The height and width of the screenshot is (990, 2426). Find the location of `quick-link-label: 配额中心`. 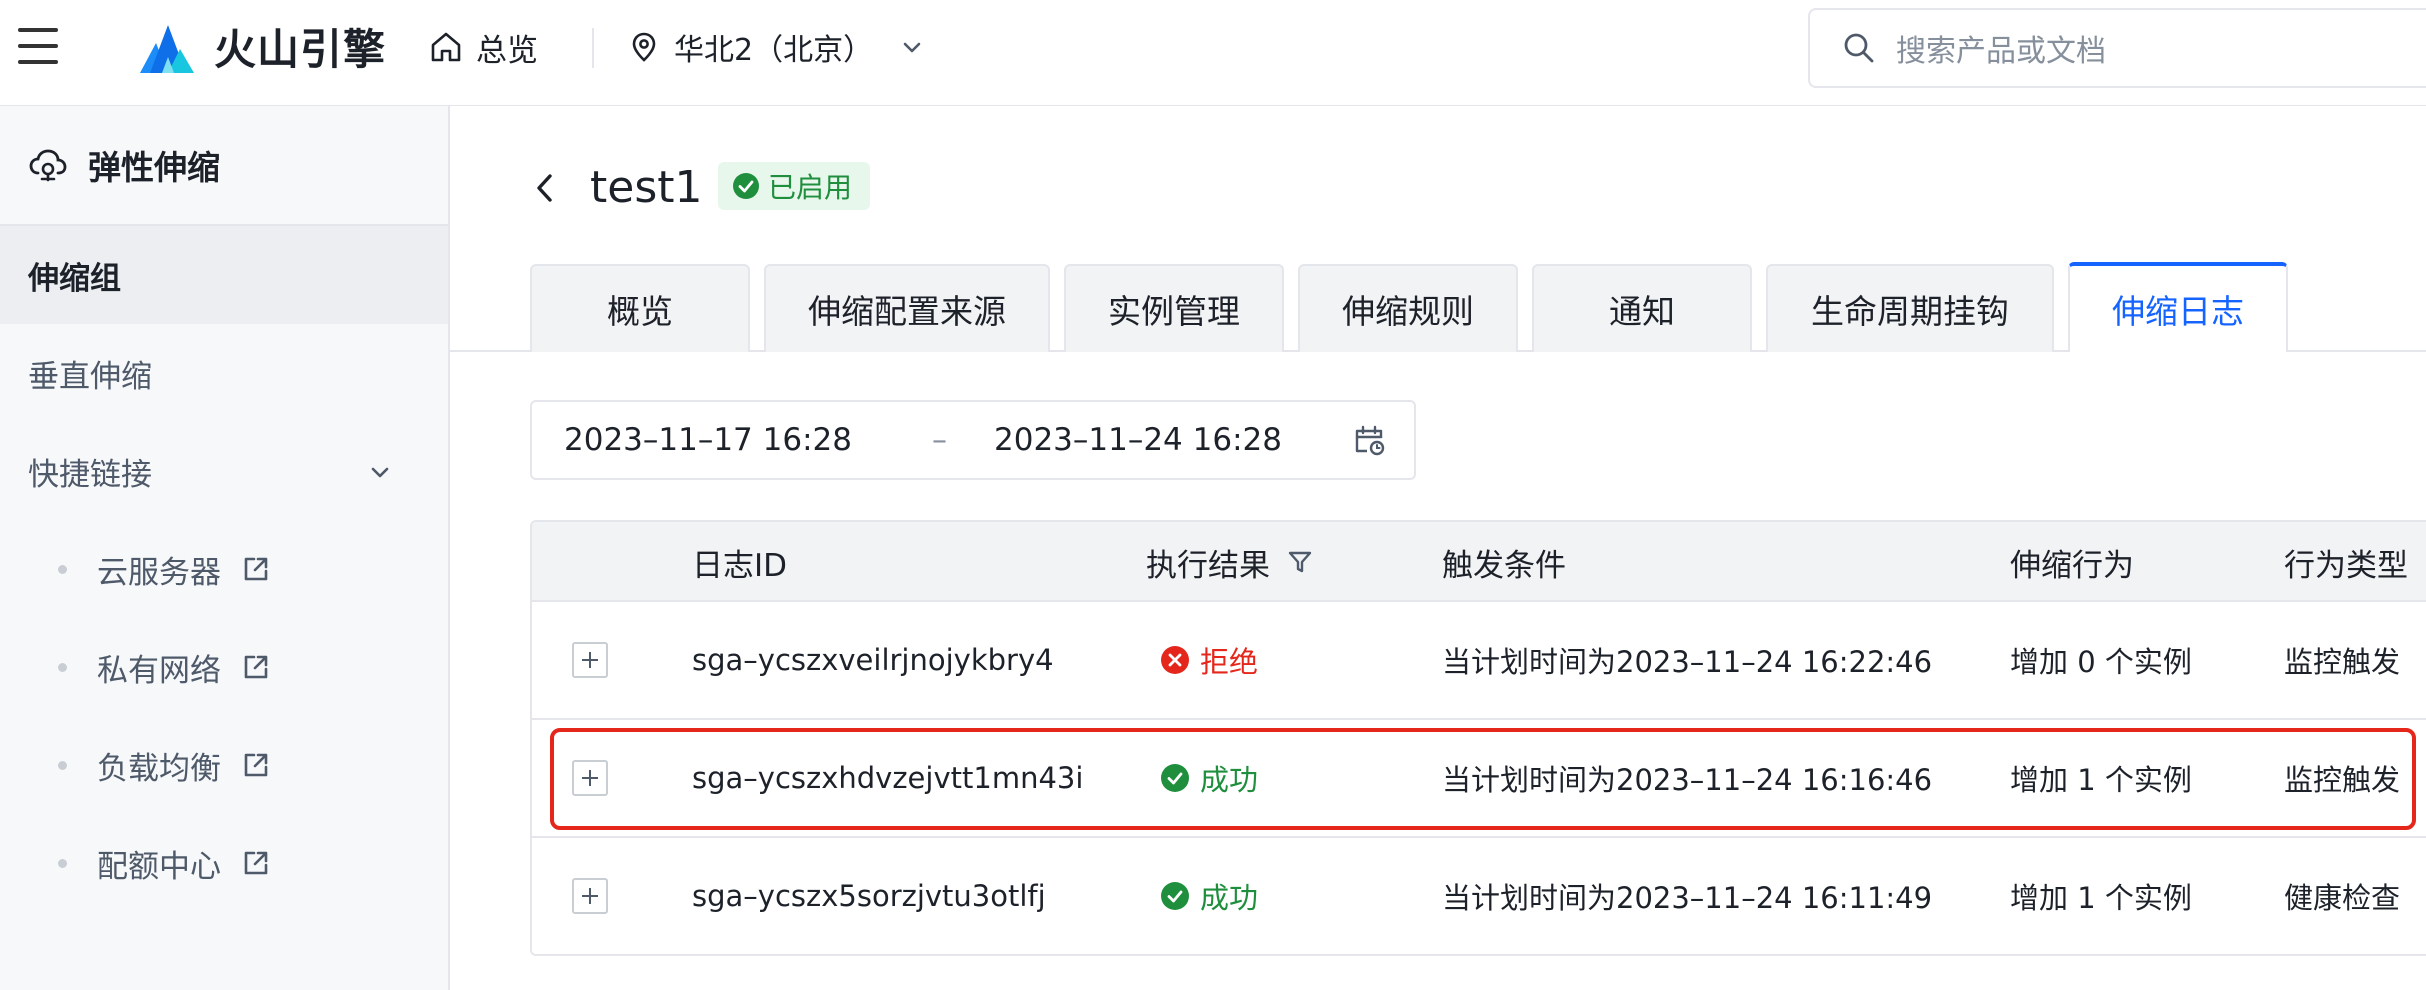

quick-link-label: 配额中心 is located at coordinates (159, 866).